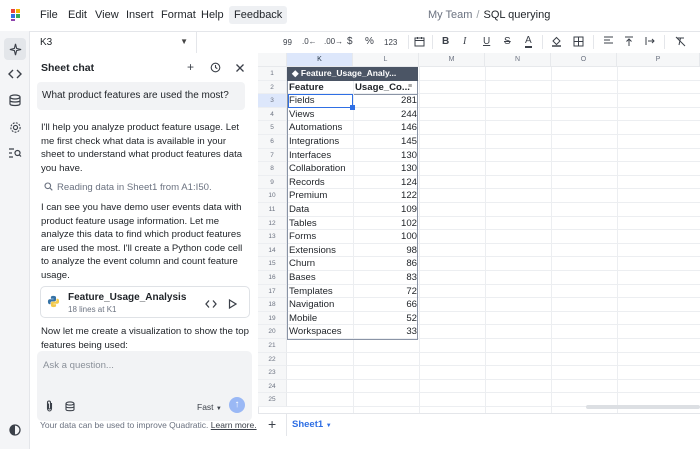 Image resolution: width=700 pixels, height=450 pixels. What do you see at coordinates (584, 60) in the screenshot?
I see `column-header-o: O` at bounding box center [584, 60].